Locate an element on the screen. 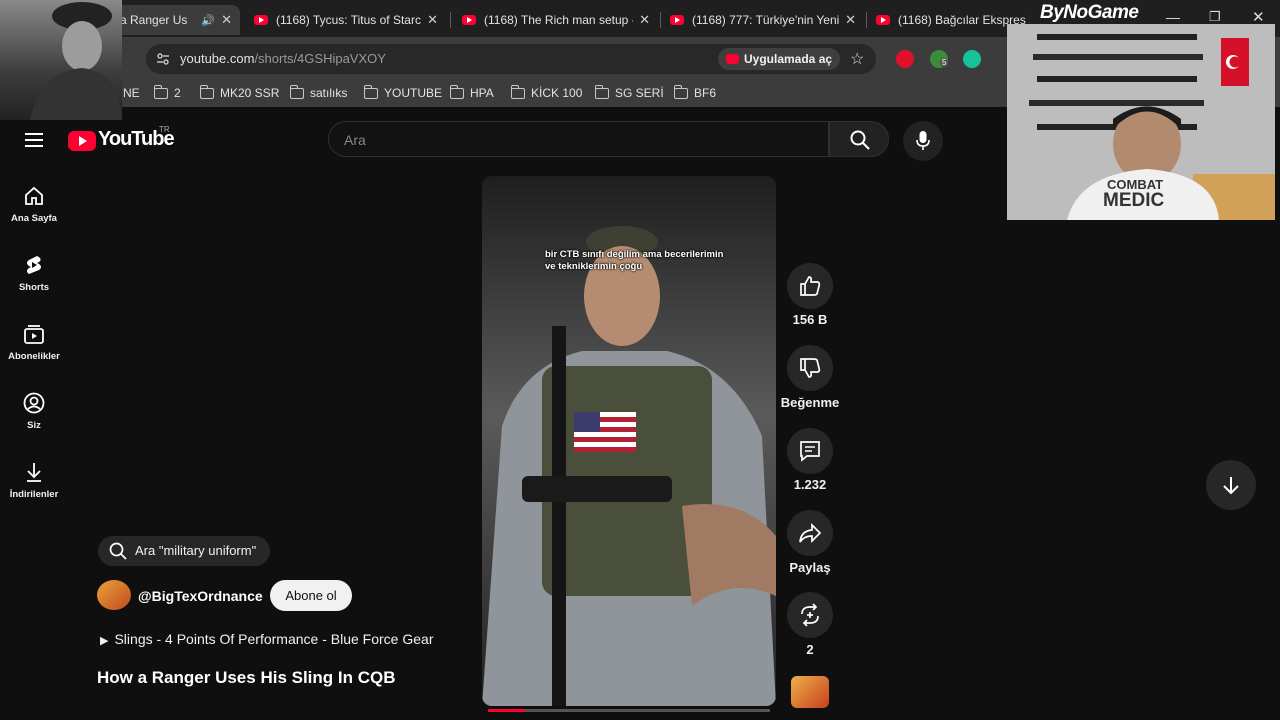  speaker-icon: 🔊 is located at coordinates (208, 20).